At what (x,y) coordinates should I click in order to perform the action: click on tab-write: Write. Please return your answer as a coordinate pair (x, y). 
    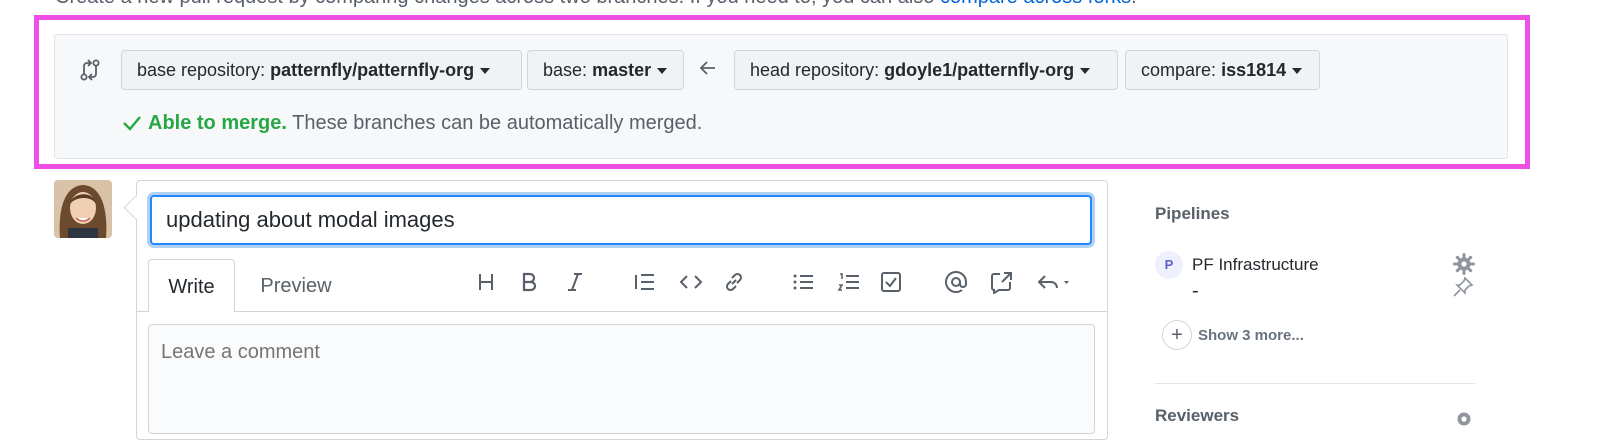
    Looking at the image, I should click on (191, 285).